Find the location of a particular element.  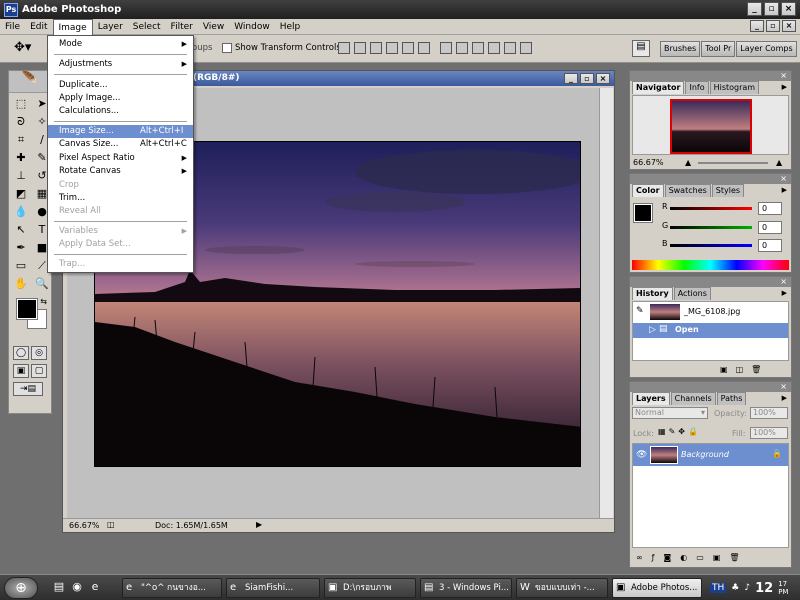

adjustment-layer-icon: ◐ is located at coordinates (683, 557).